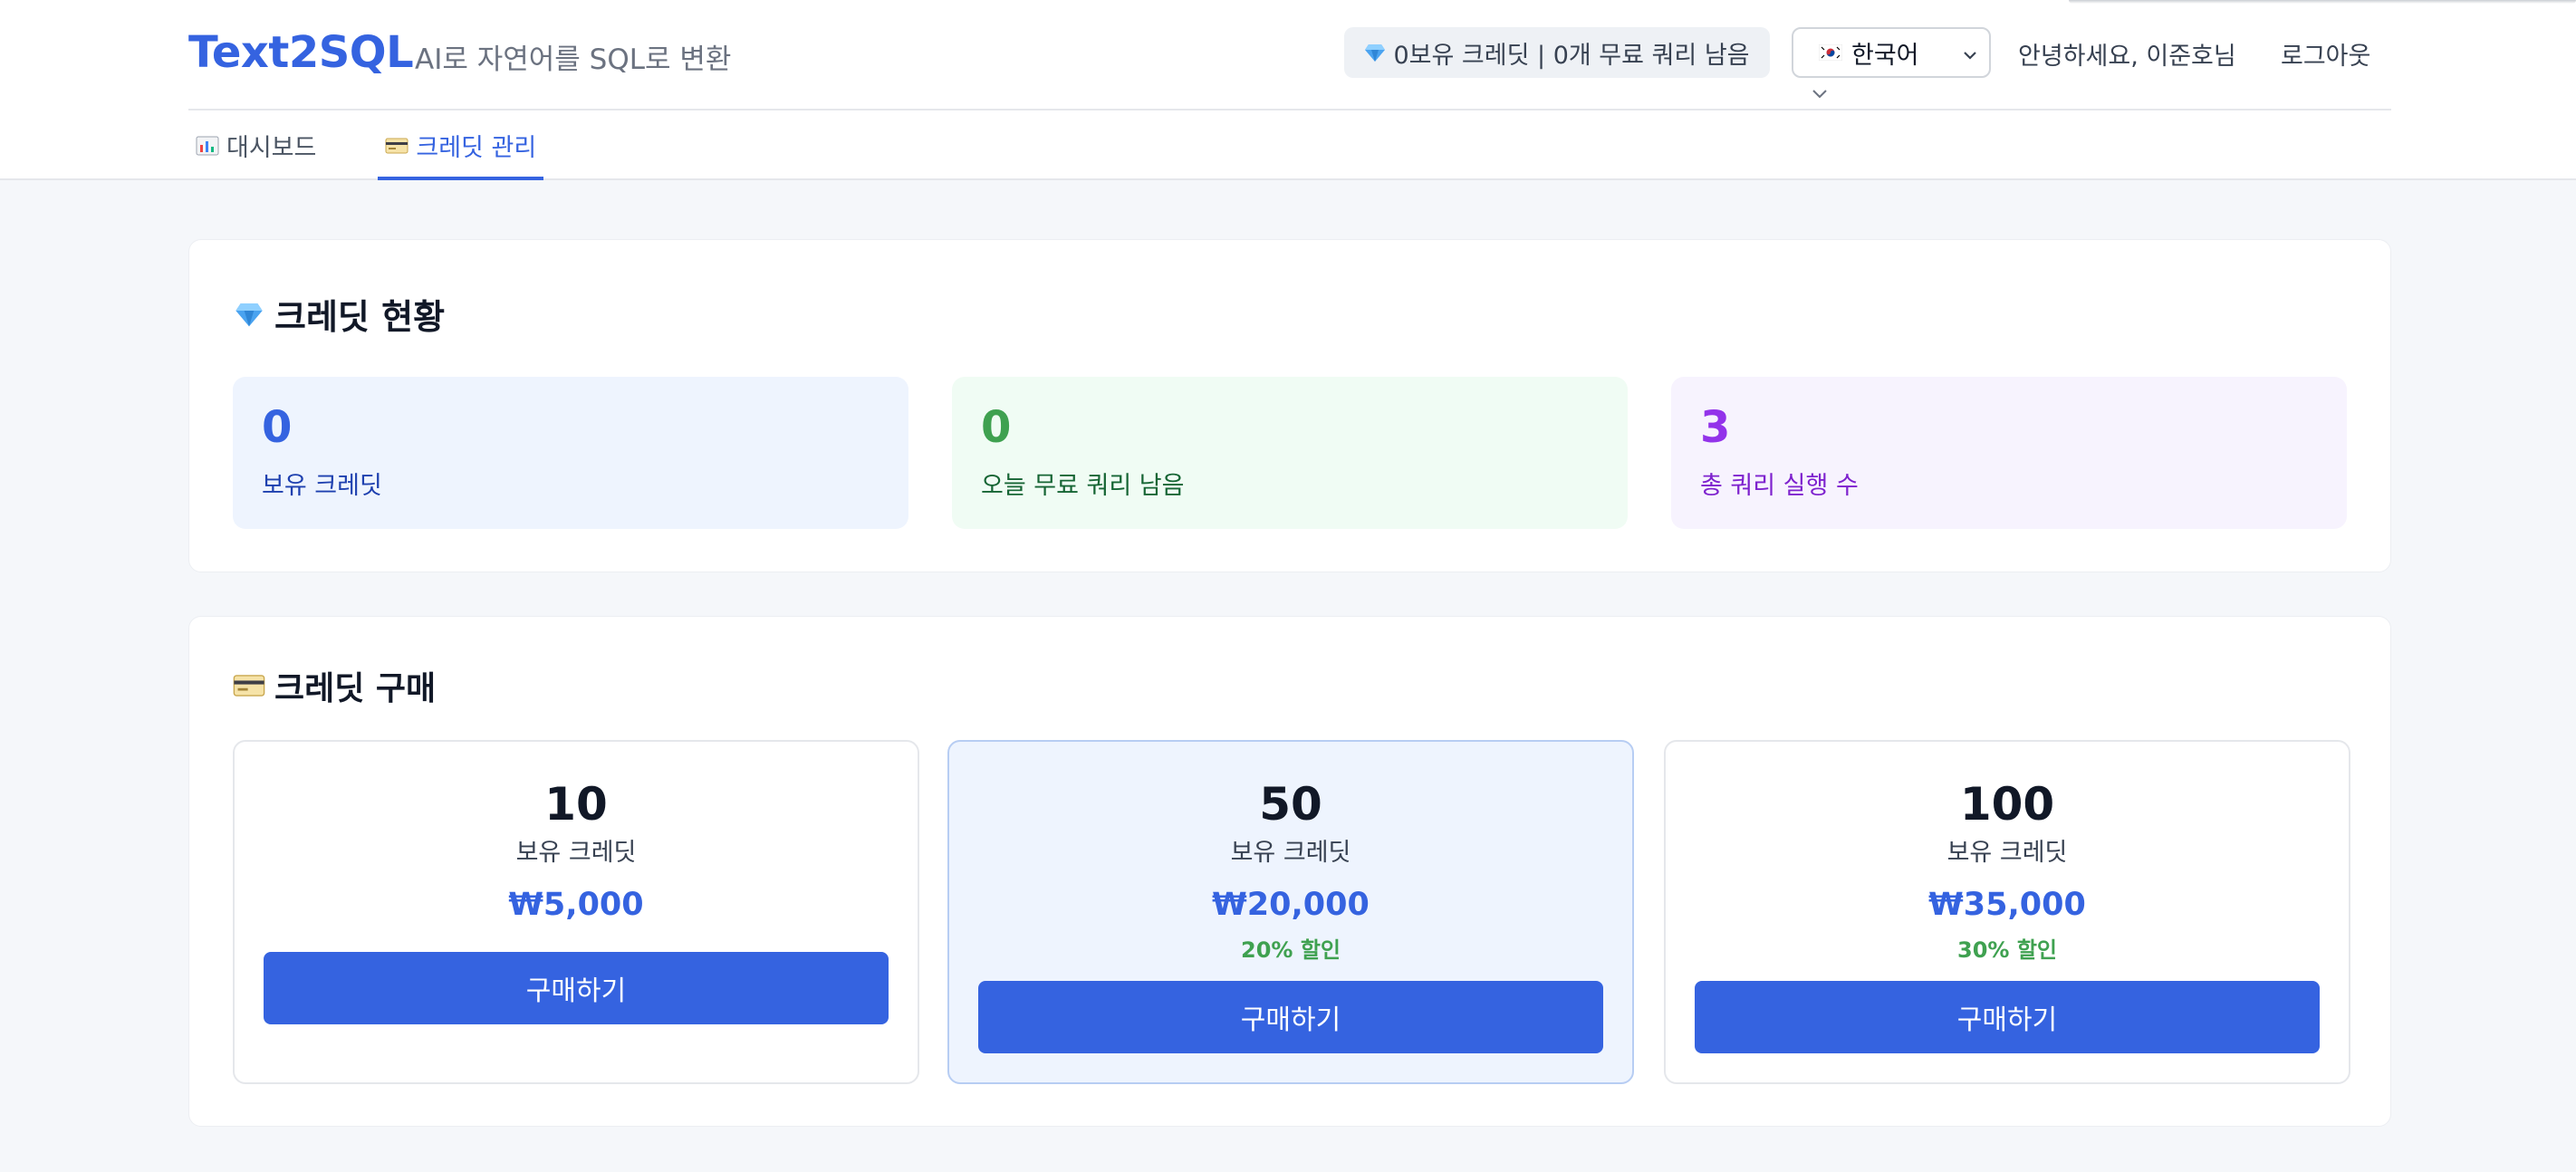 The width and height of the screenshot is (2576, 1172). I want to click on section-title-text: 크레딧 구매, so click(355, 688).